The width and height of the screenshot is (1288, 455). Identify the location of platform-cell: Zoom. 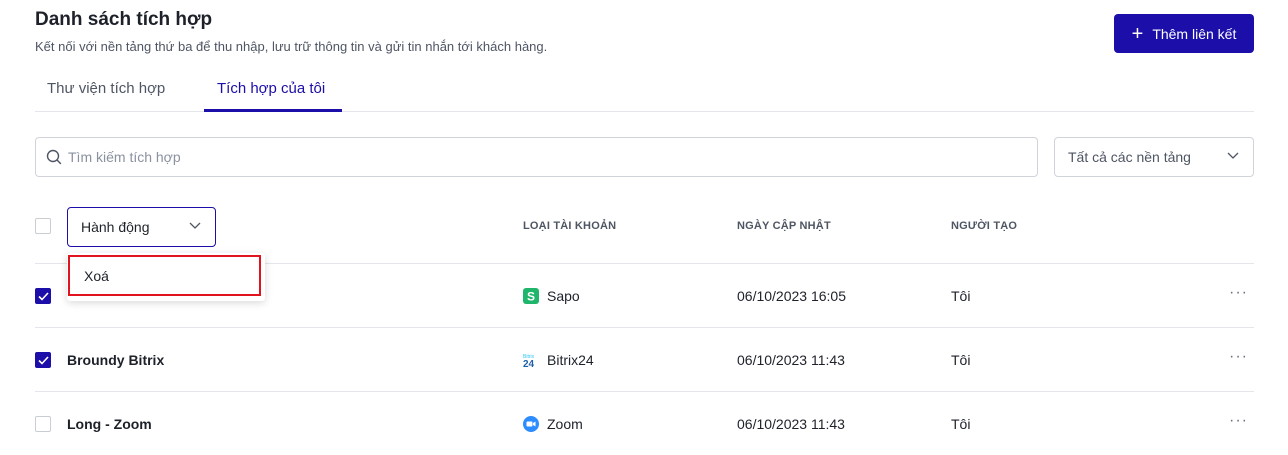
(553, 424).